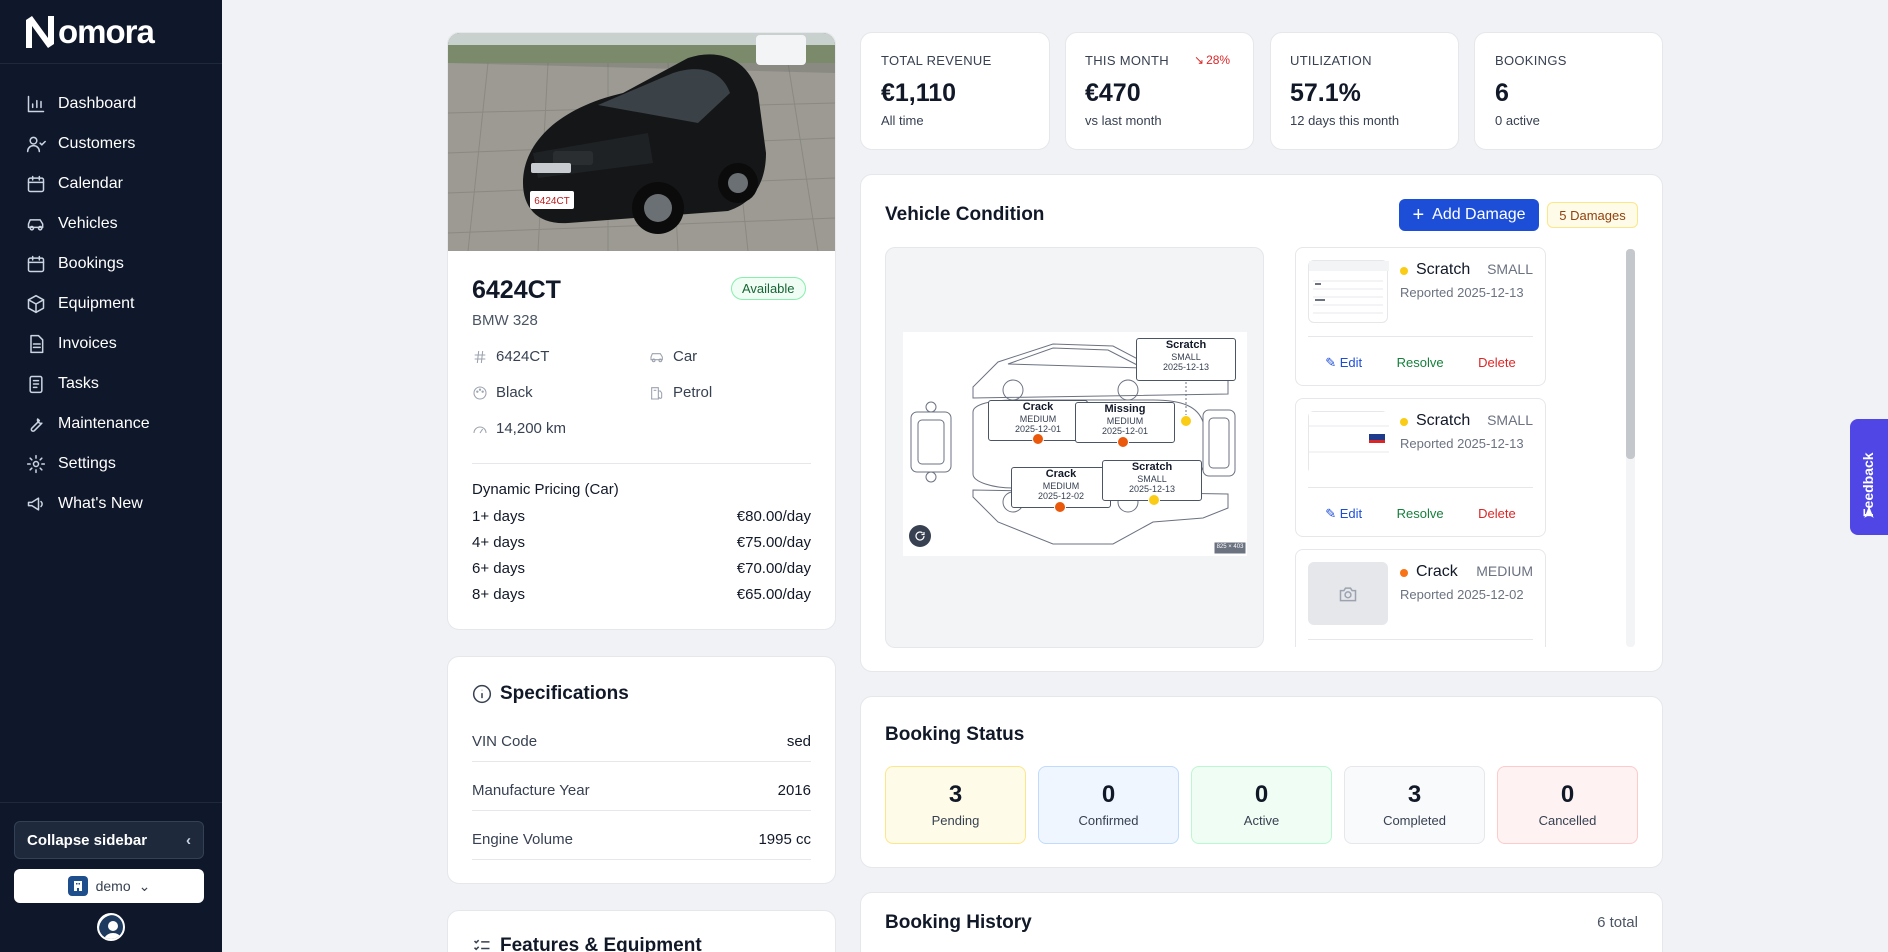 This screenshot has width=1888, height=952. What do you see at coordinates (505, 741) in the screenshot?
I see `spec-label: VIN Code` at bounding box center [505, 741].